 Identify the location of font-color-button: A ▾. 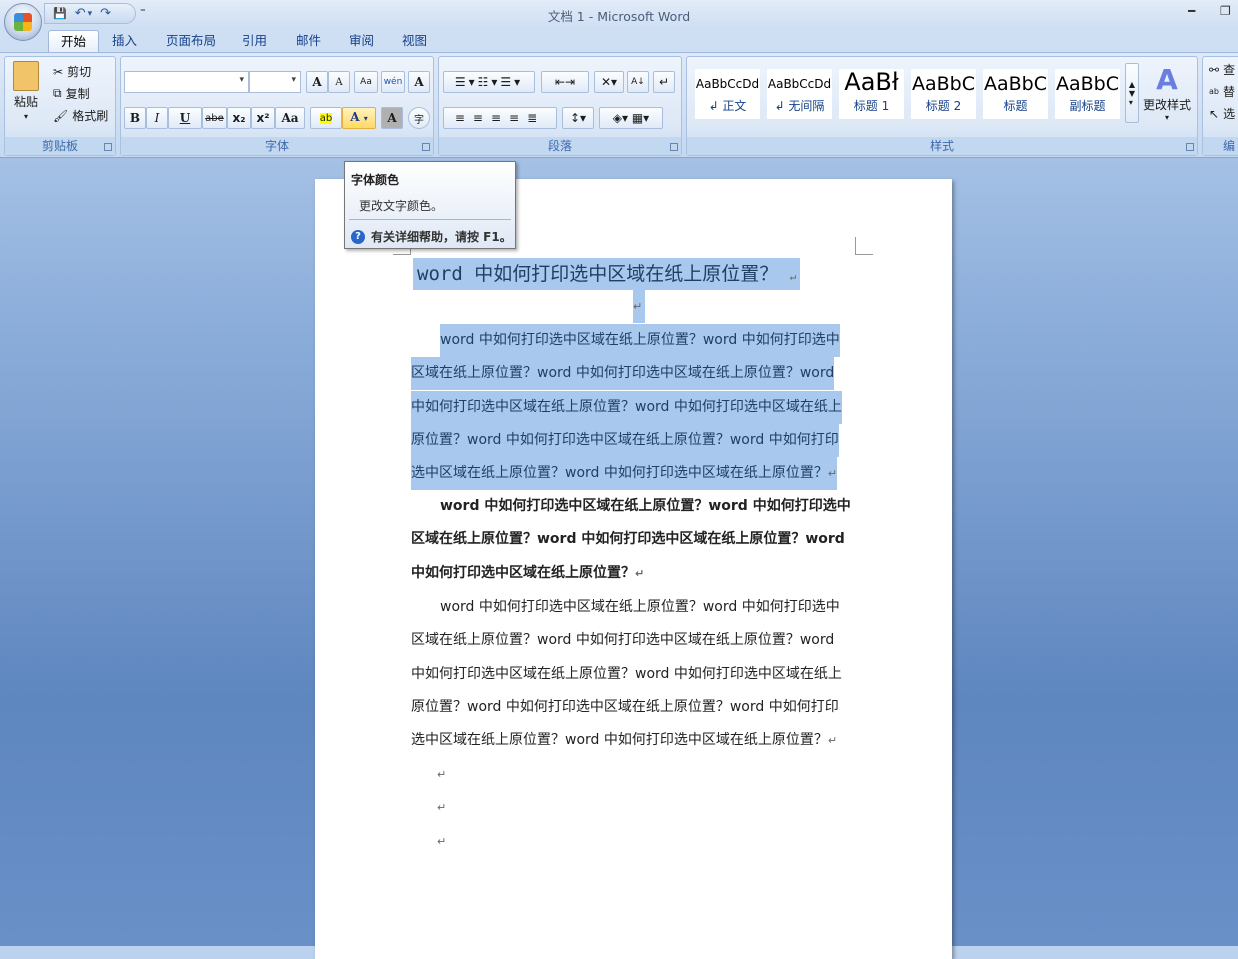
(359, 118).